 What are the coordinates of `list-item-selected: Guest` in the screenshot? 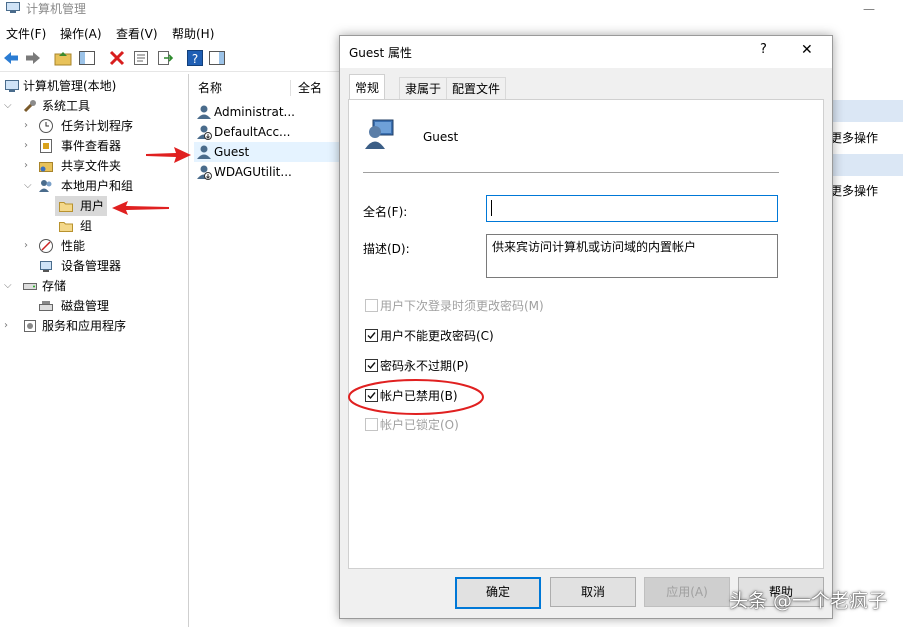 It's located at (267, 152).